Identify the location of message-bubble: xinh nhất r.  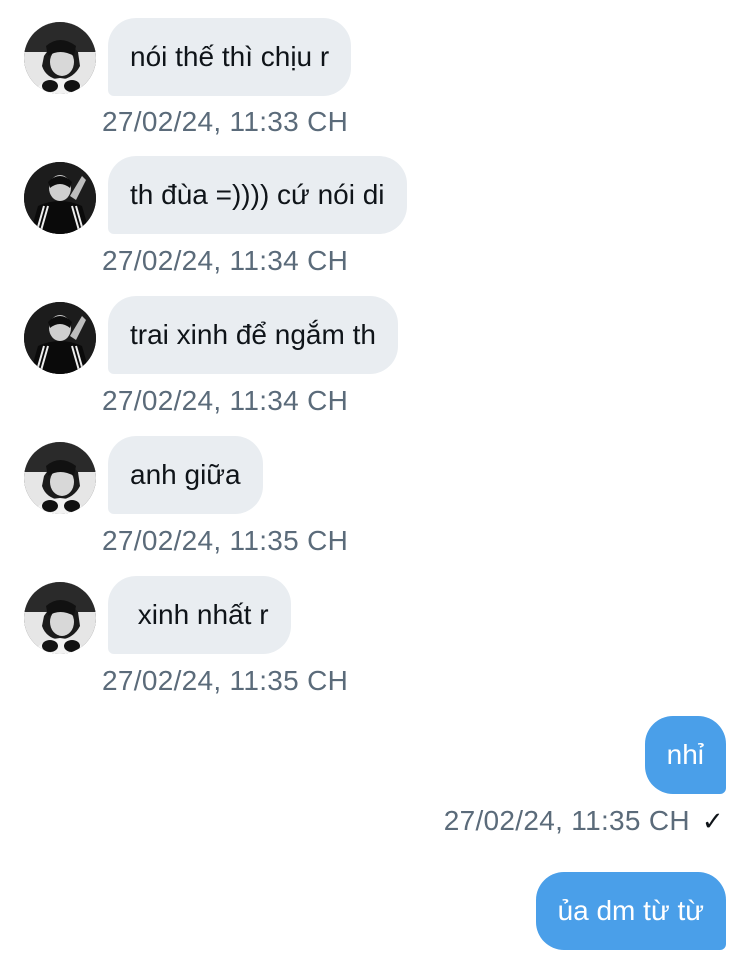
(199, 615).